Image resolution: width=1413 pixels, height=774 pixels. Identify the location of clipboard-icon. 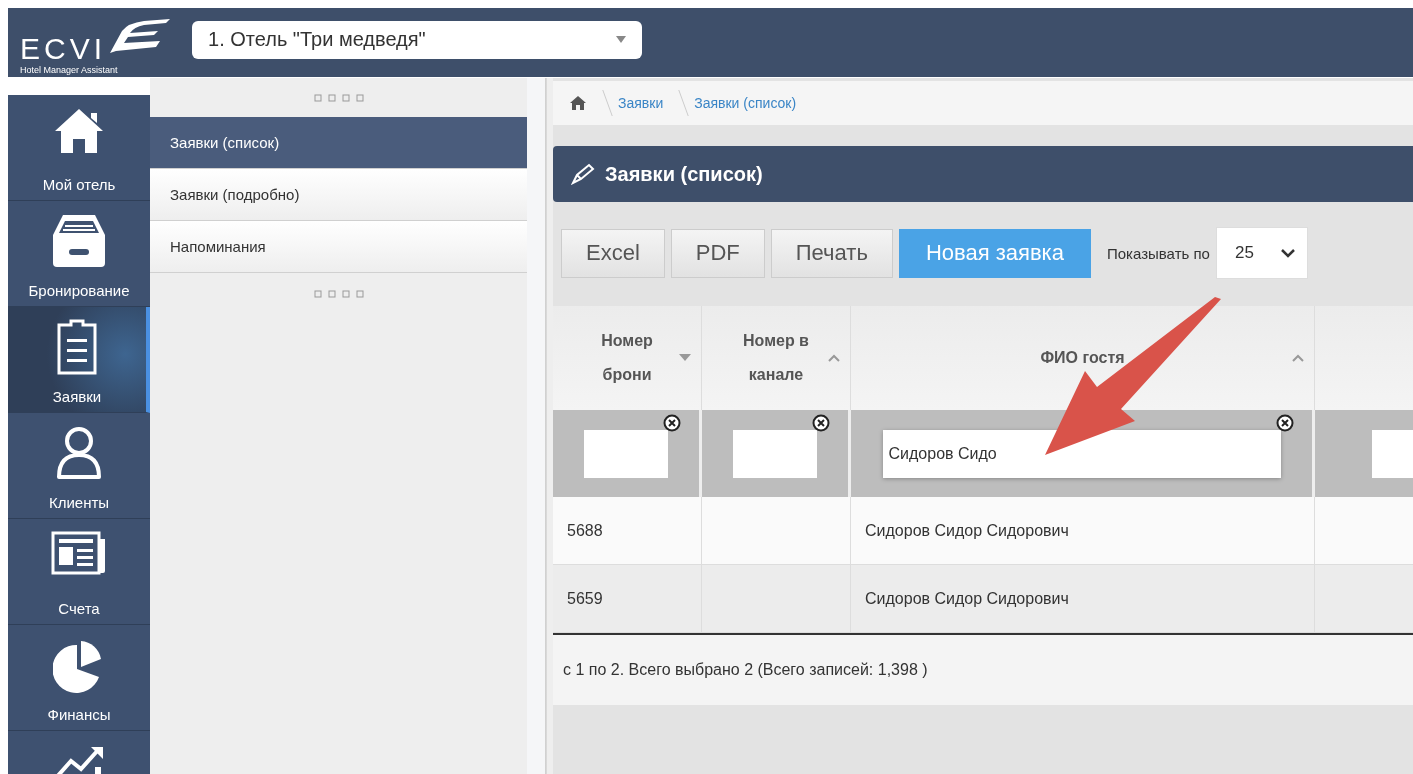
(77, 347).